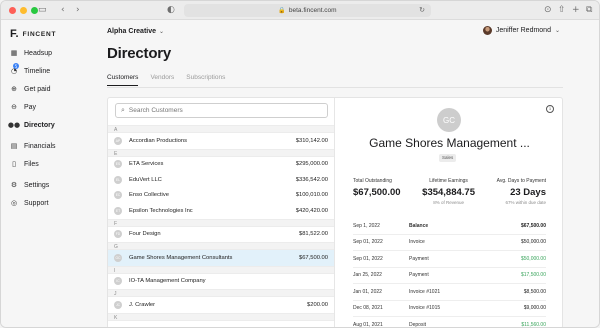 Image resolution: width=600 pixels, height=328 pixels. Describe the element at coordinates (448, 158) in the screenshot. I see `customer-tag: Sales` at that location.